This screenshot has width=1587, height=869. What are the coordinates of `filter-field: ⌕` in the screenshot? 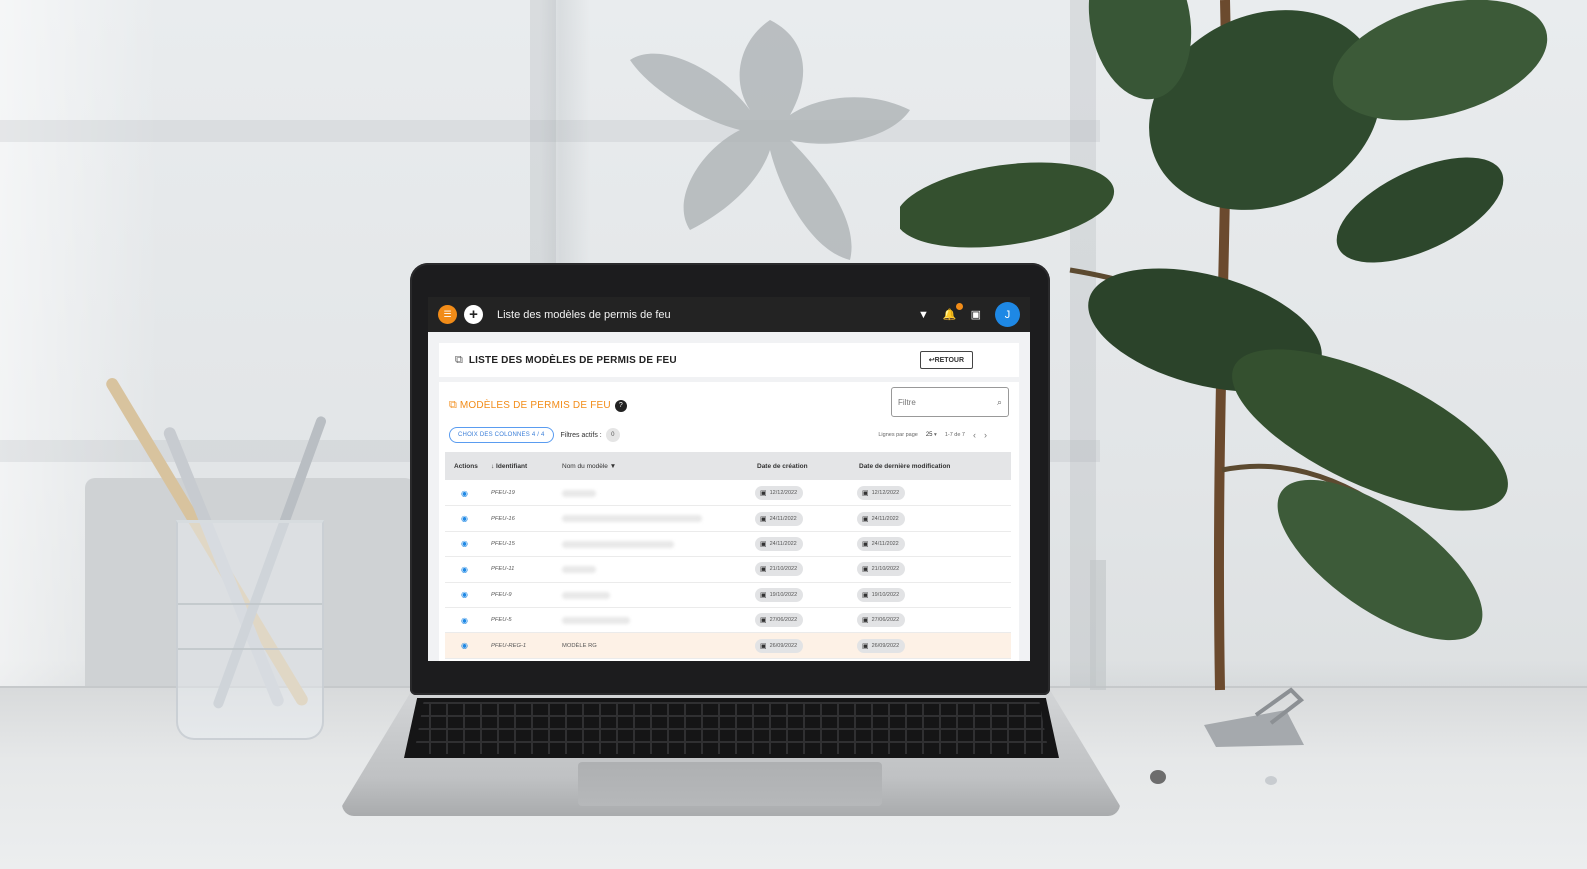 It's located at (950, 402).